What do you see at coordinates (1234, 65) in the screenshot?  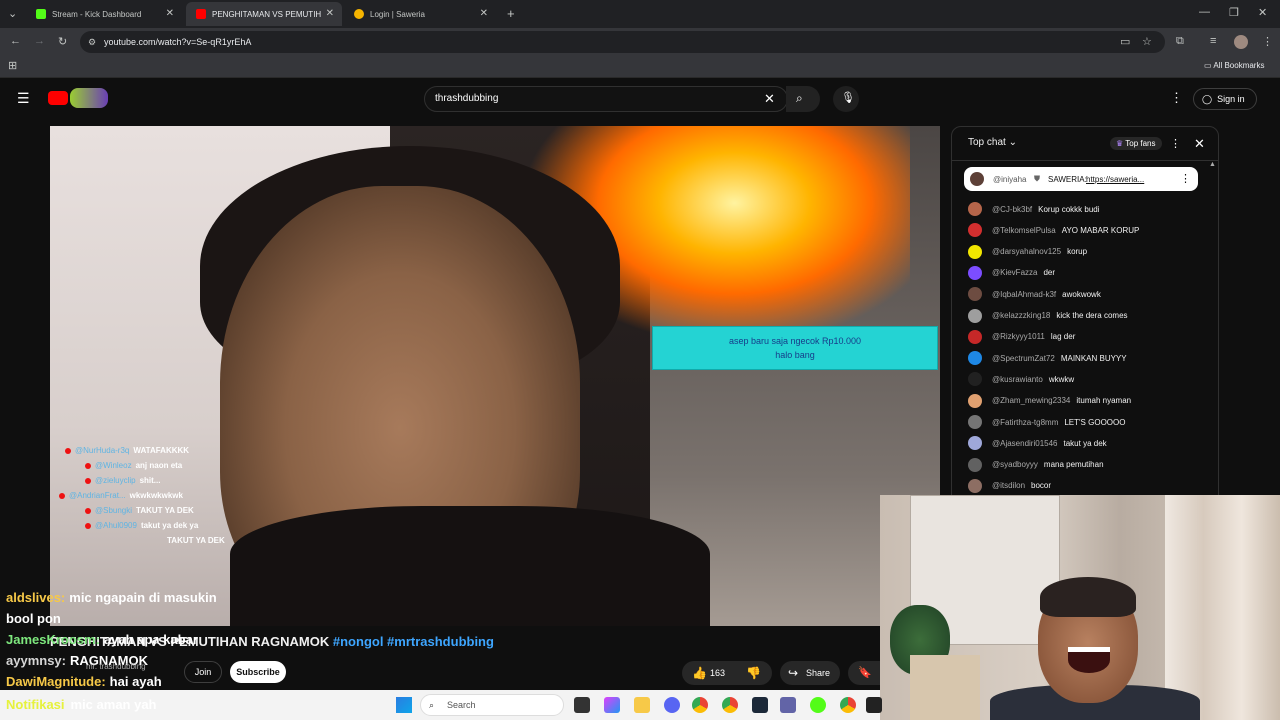 I see `all-bookmarks-link: ▭ All Bookmarks` at bounding box center [1234, 65].